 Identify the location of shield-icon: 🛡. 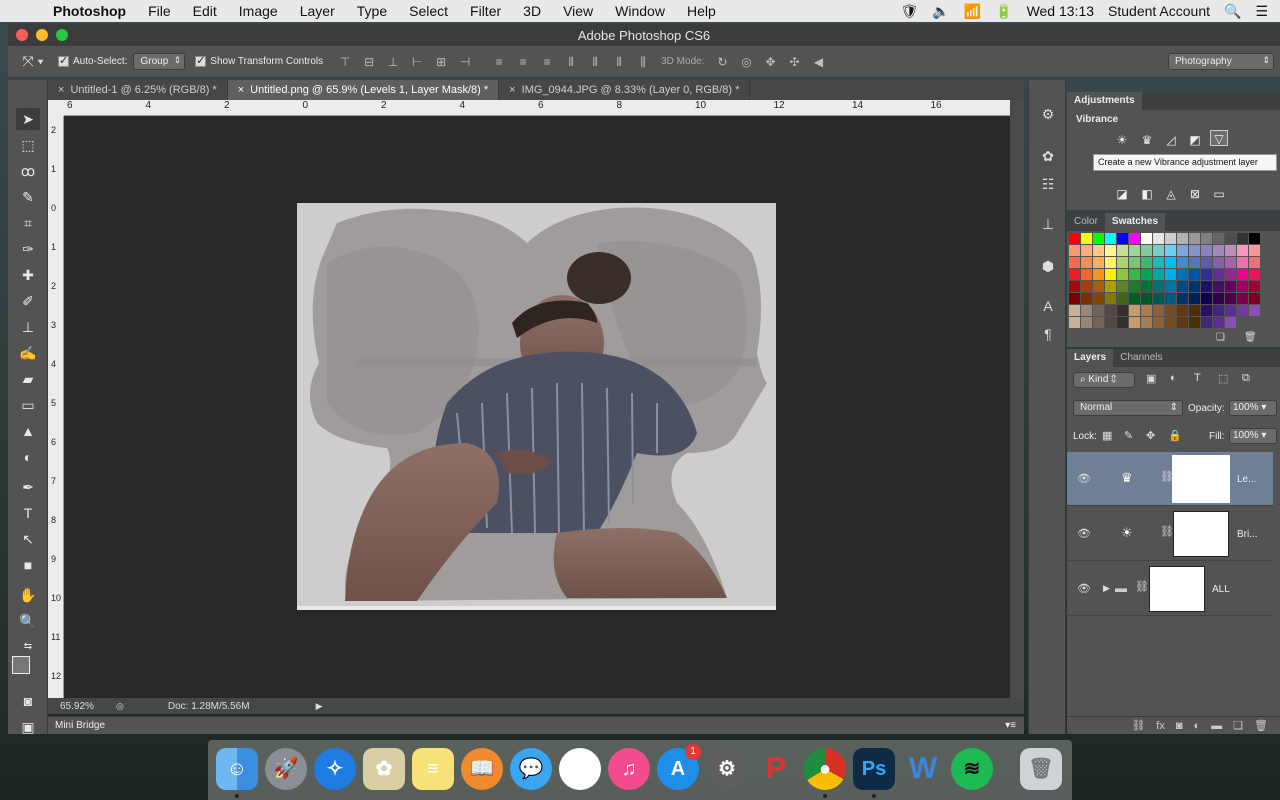
(909, 11).